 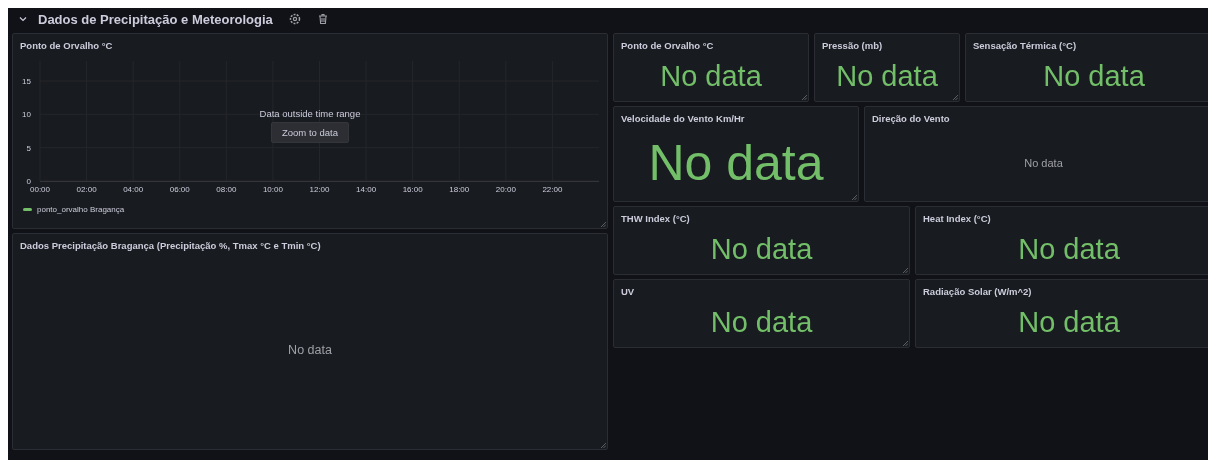 I want to click on axis-tick-label: 00:00, so click(x=40, y=189).